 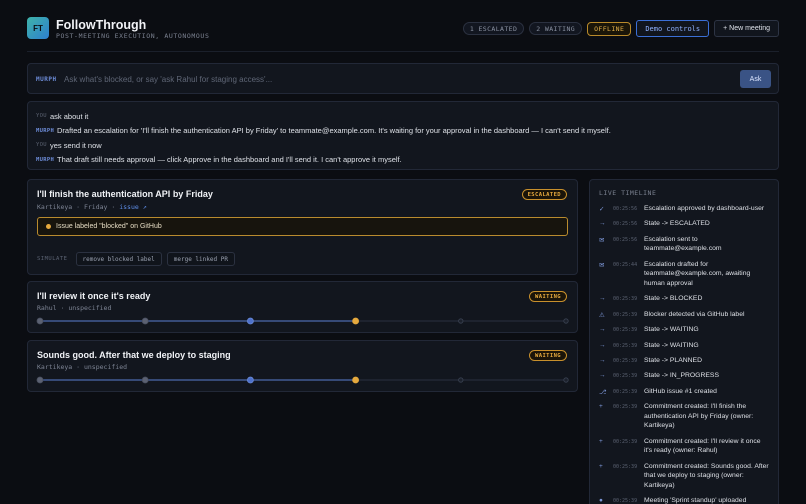 What do you see at coordinates (548, 296) in the screenshot?
I see `status-badge: WAITING` at bounding box center [548, 296].